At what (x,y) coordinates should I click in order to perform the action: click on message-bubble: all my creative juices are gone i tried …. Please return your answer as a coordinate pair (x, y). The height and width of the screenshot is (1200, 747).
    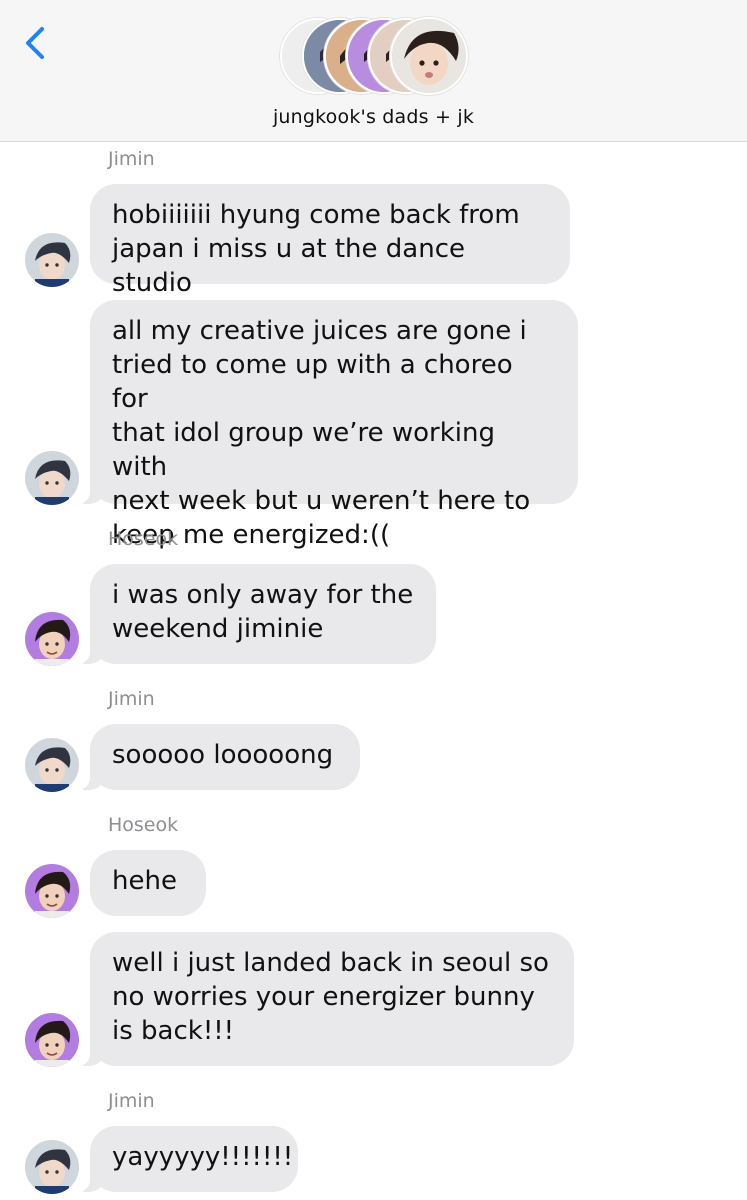
    Looking at the image, I should click on (328, 425).